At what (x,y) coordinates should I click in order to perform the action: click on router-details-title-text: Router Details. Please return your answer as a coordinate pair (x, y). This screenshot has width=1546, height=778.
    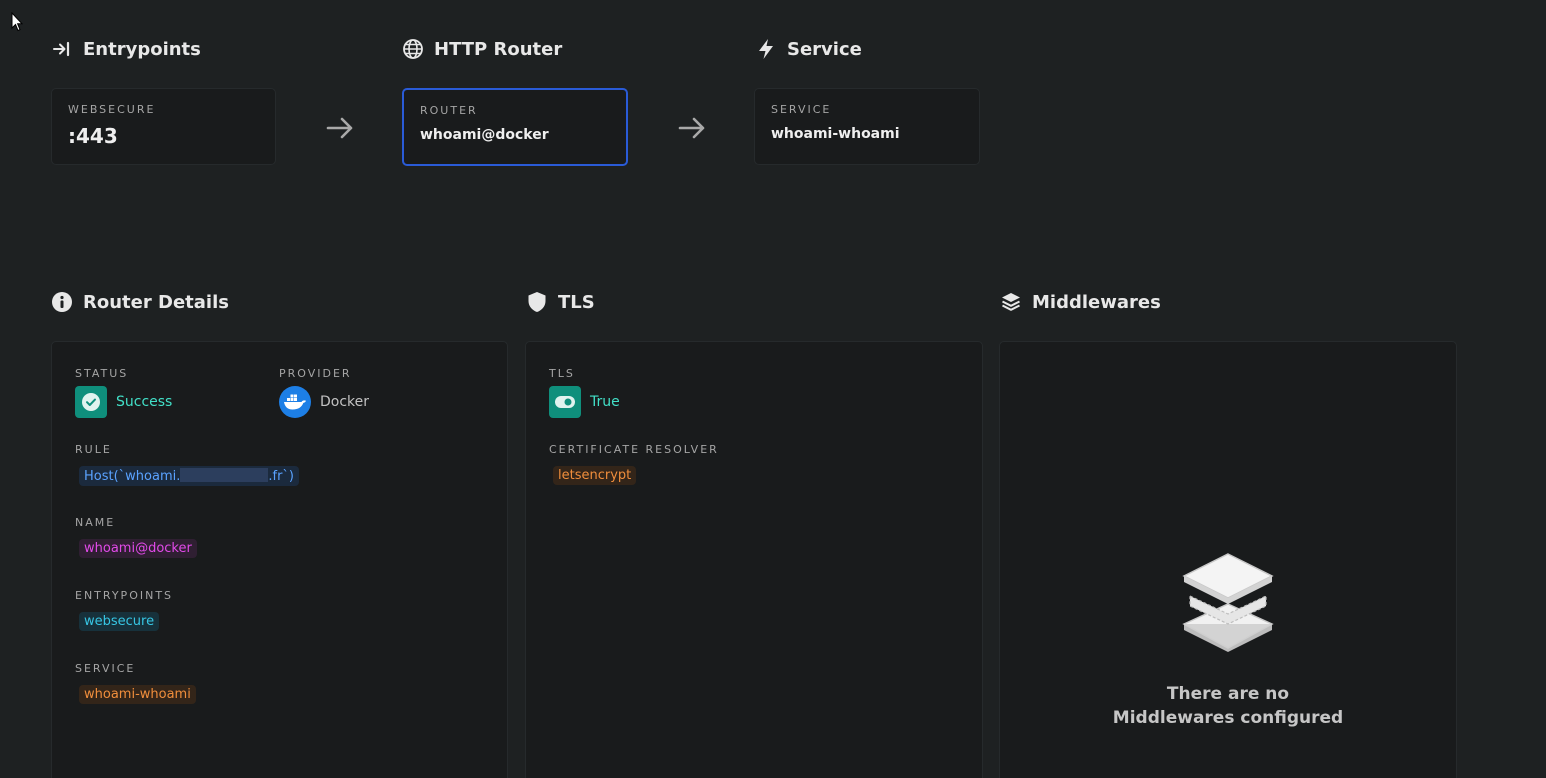
    Looking at the image, I should click on (156, 302).